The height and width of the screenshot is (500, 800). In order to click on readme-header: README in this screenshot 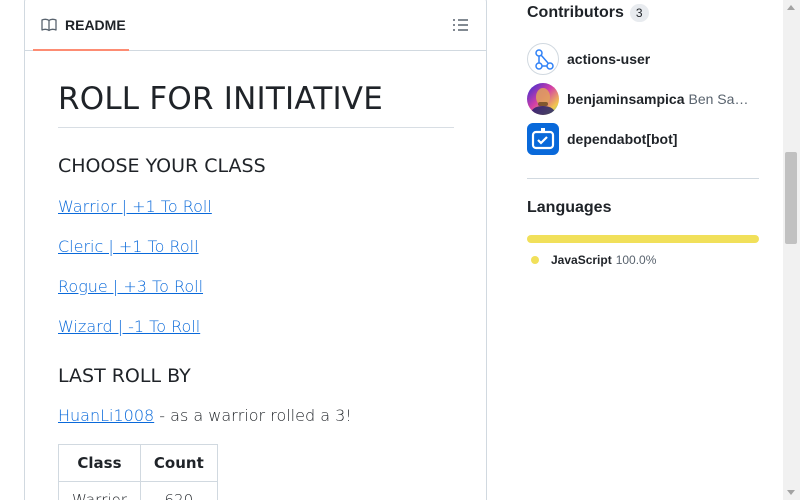, I will do `click(255, 25)`.